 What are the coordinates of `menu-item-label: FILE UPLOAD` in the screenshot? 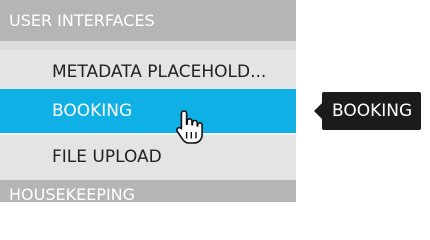 It's located at (107, 157).